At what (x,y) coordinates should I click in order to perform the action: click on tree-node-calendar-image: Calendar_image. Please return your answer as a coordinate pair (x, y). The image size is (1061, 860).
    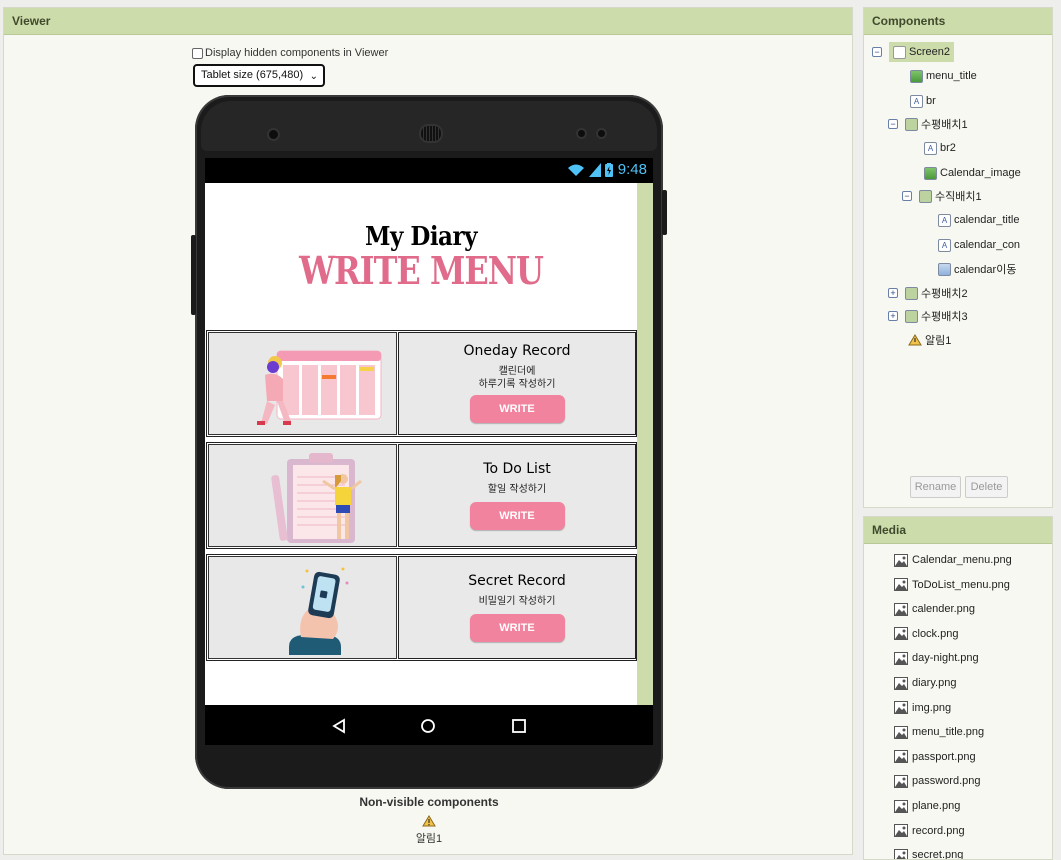
    Looking at the image, I should click on (972, 173).